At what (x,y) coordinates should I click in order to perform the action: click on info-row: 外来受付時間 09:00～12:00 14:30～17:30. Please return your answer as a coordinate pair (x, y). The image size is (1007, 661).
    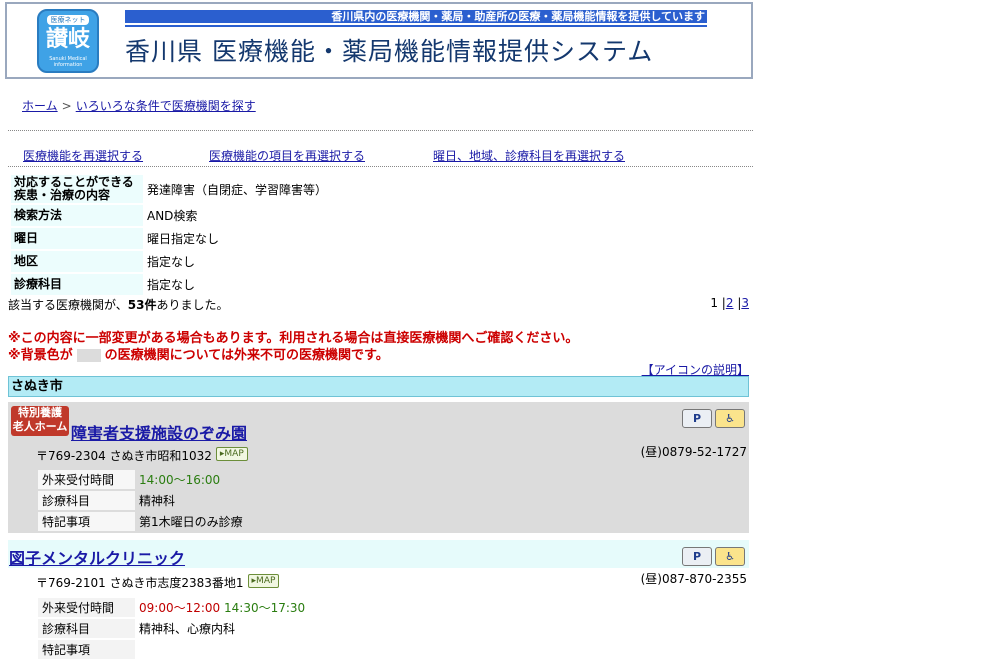
    Looking at the image, I should click on (173, 607).